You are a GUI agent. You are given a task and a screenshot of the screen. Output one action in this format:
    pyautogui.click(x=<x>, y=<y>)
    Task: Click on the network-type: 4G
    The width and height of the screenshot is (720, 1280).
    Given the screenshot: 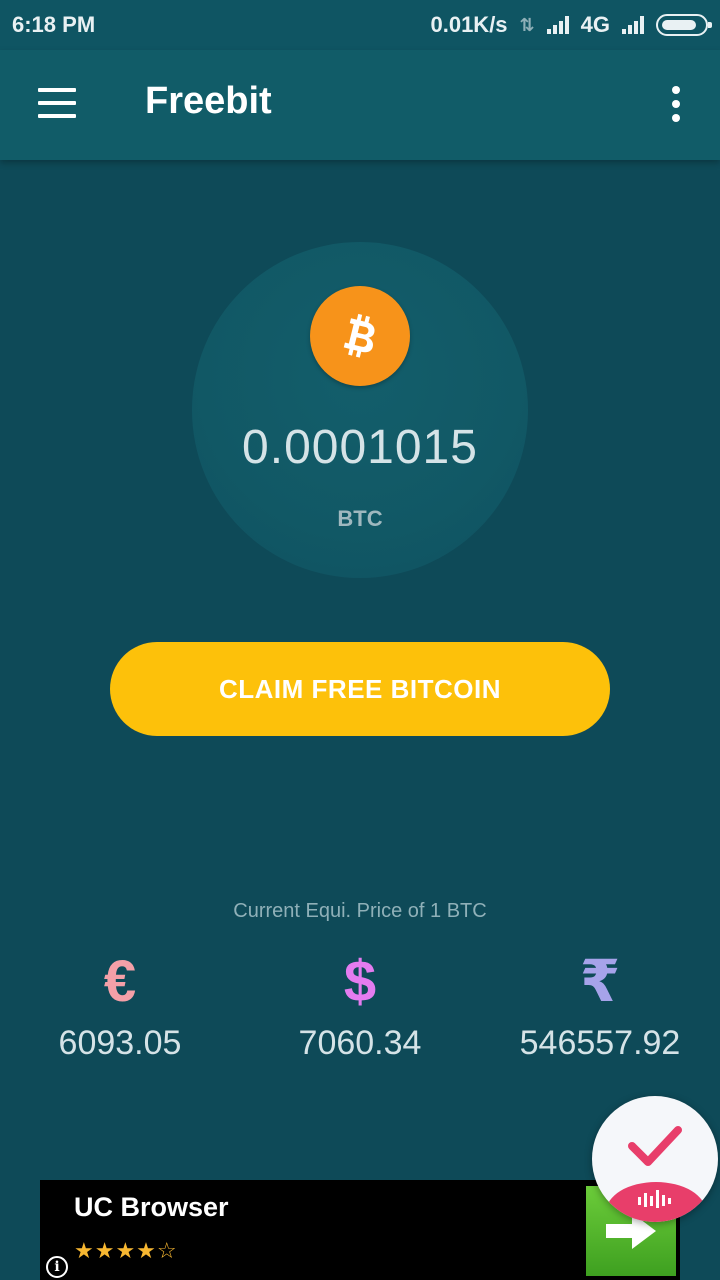 What is the action you would take?
    pyautogui.click(x=595, y=24)
    